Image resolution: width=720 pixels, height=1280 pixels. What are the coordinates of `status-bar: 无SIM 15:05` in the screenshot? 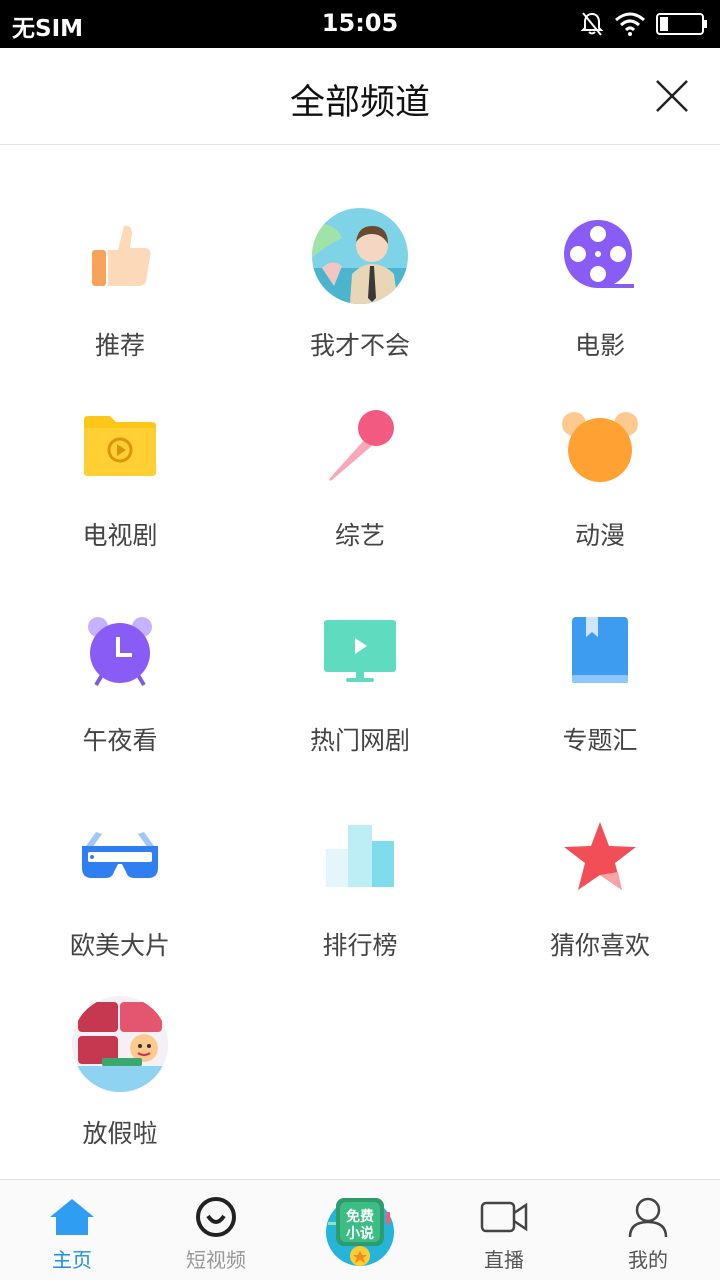 It's located at (360, 24).